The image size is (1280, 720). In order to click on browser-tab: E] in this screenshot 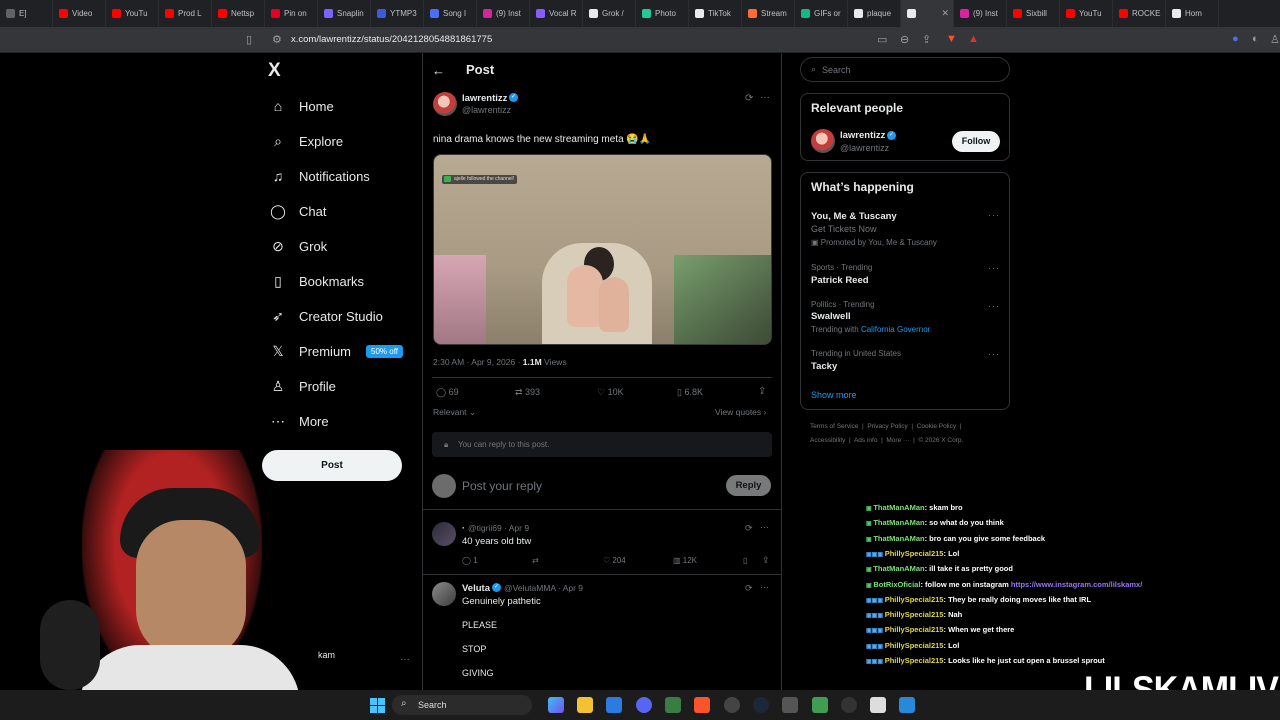, I will do `click(26, 13)`.